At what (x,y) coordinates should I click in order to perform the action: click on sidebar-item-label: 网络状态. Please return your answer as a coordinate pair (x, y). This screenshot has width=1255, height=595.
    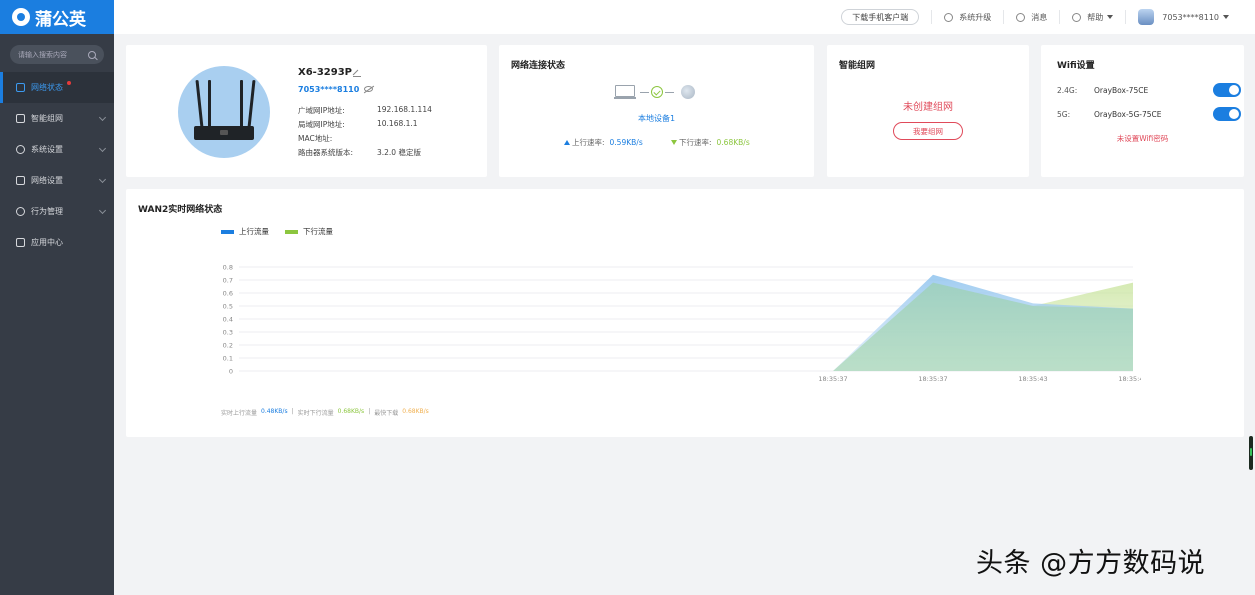
    Looking at the image, I should click on (47, 87).